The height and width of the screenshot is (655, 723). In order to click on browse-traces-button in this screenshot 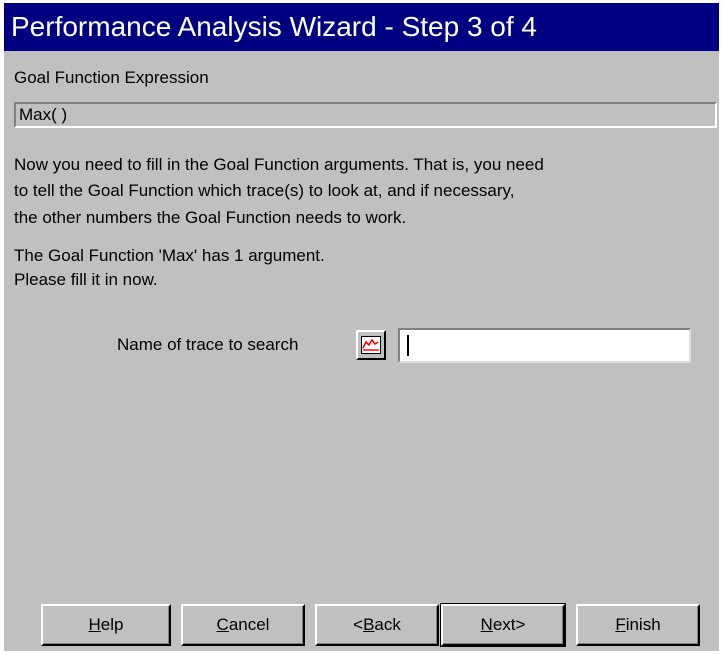, I will do `click(371, 345)`.